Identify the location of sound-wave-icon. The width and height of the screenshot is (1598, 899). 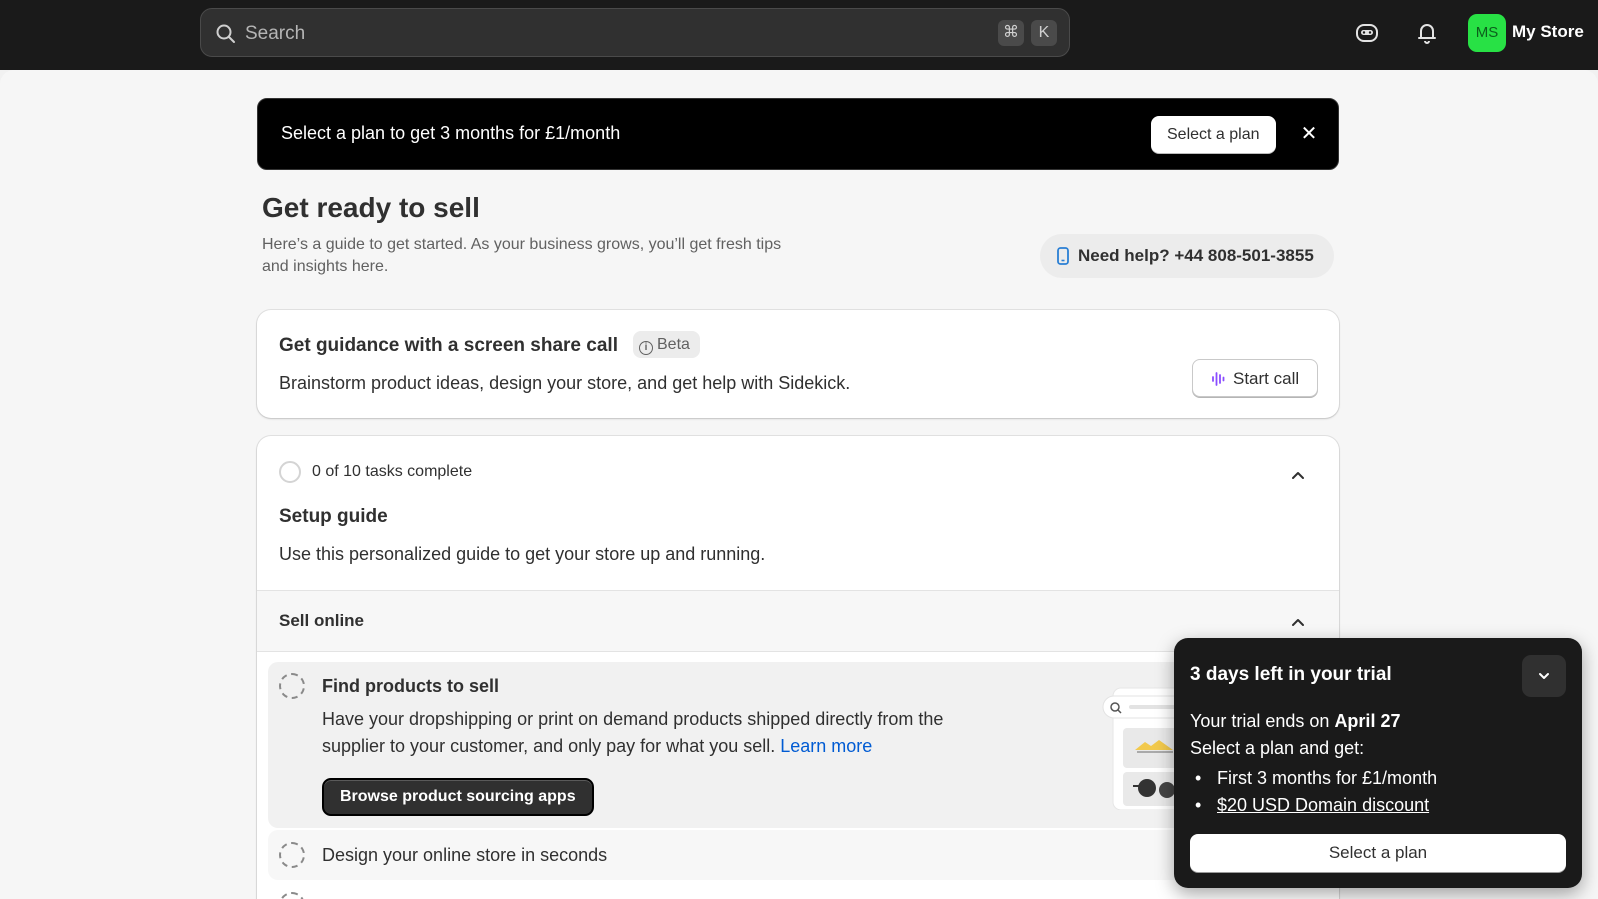
(1218, 379).